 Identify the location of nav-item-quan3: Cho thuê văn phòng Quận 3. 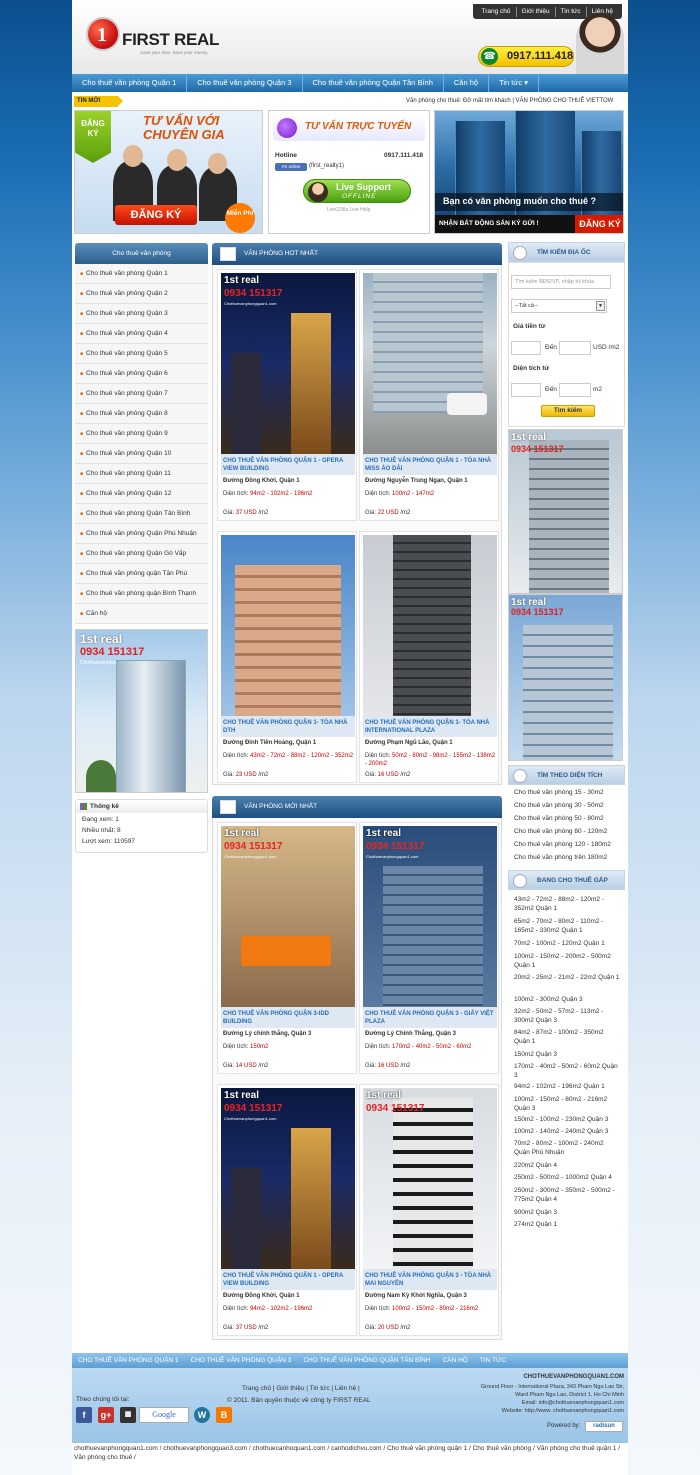
(245, 83).